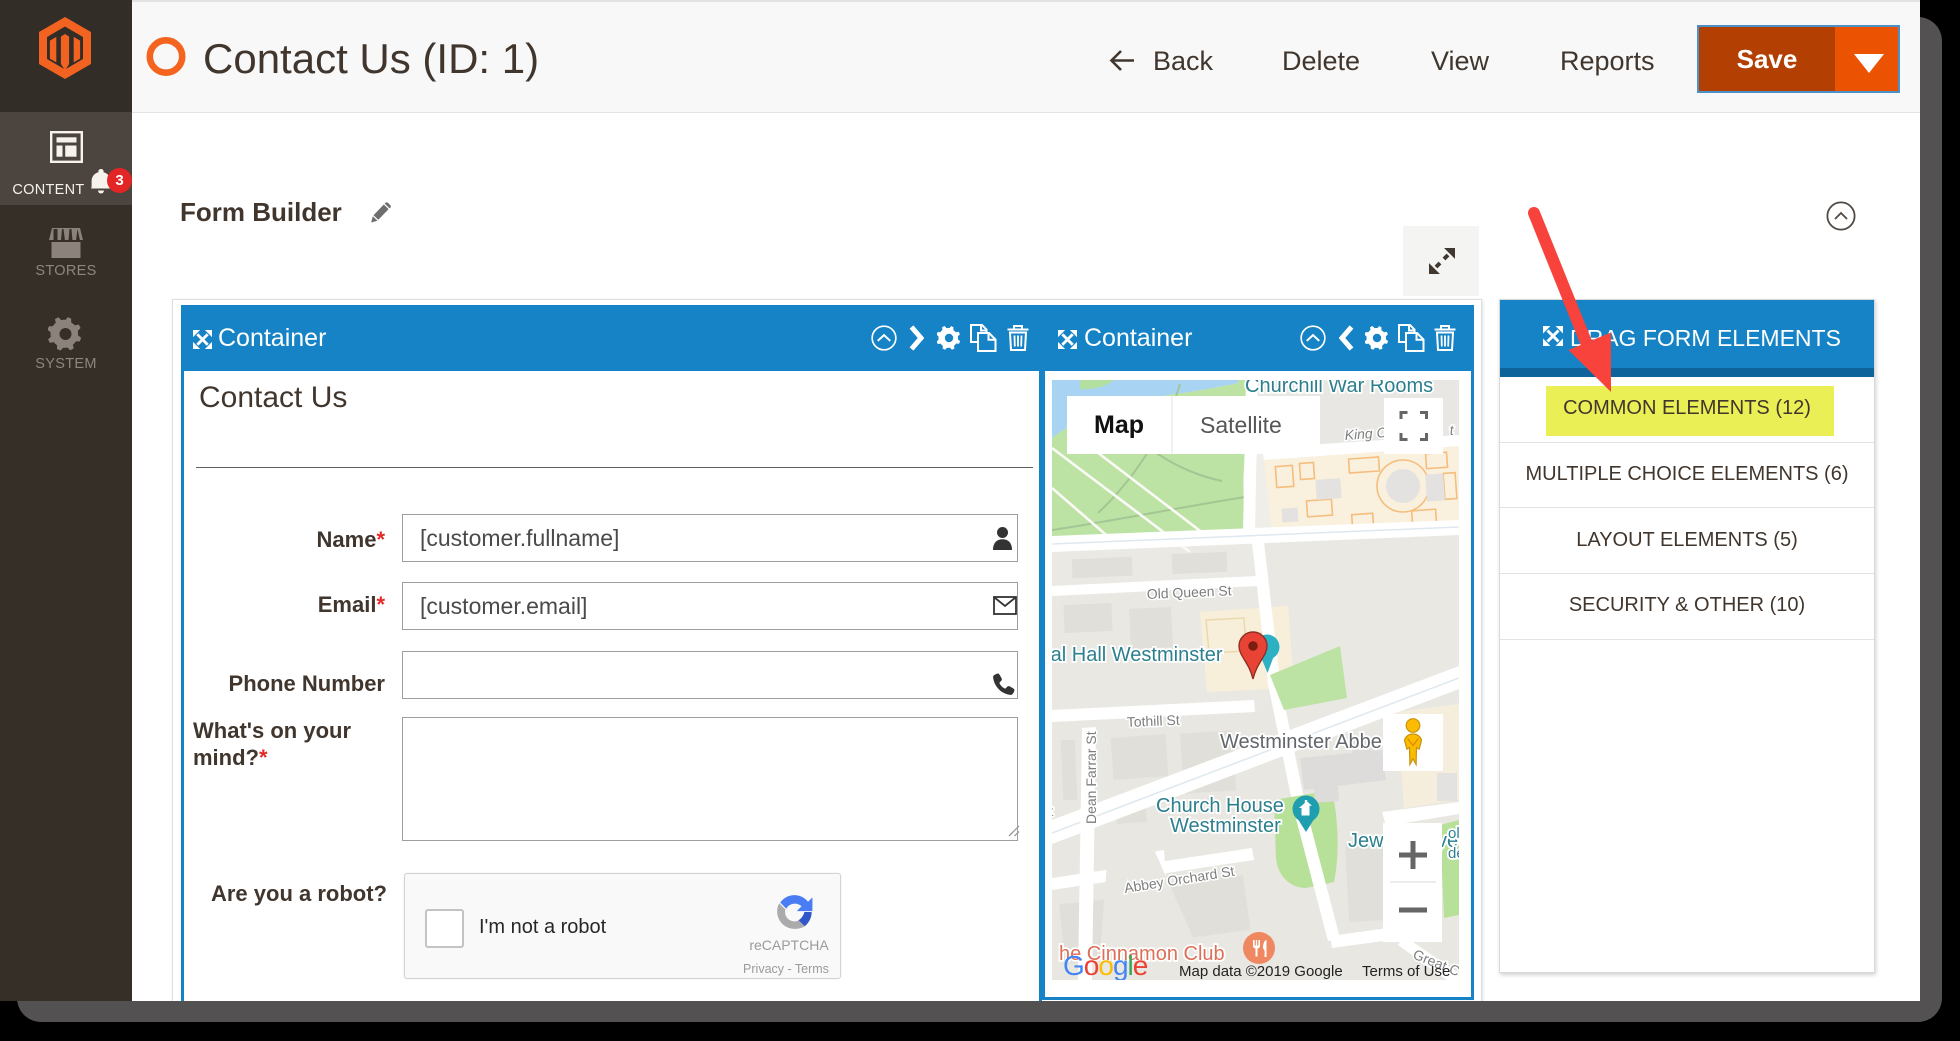 This screenshot has height=1041, width=1960. I want to click on svg-text: Jew, so click(1366, 841).